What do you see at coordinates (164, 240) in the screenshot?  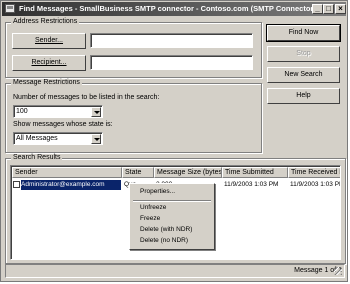 I see `menu-item-delete-no-ndr: Delete (no NDR)` at bounding box center [164, 240].